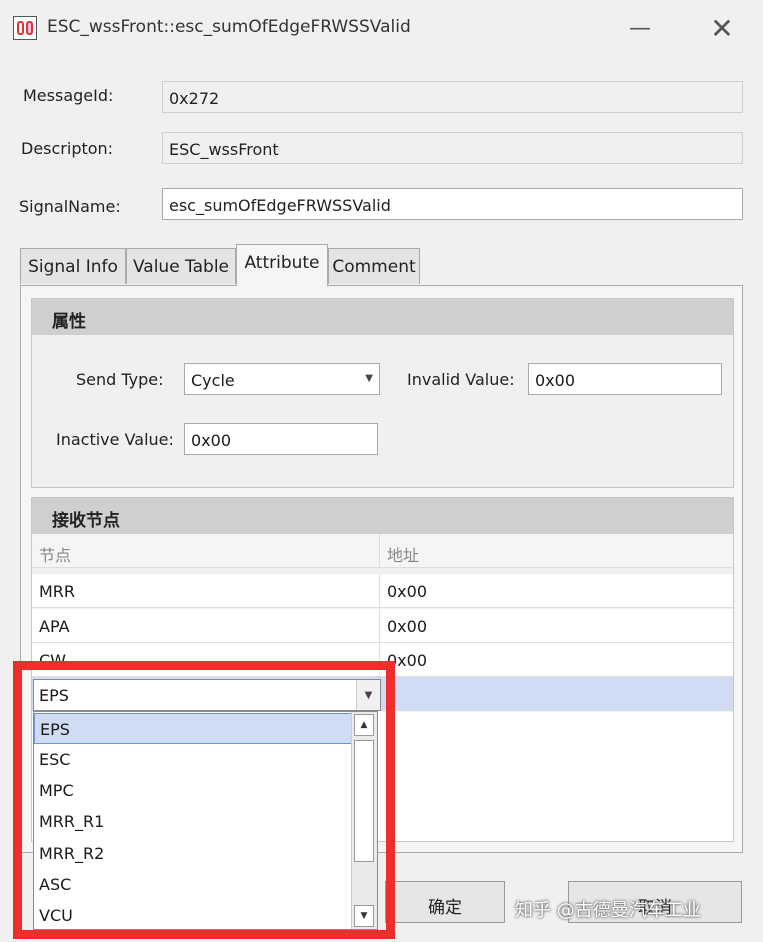 This screenshot has width=763, height=942. I want to click on attribute-group-heading: 属性, so click(382, 317).